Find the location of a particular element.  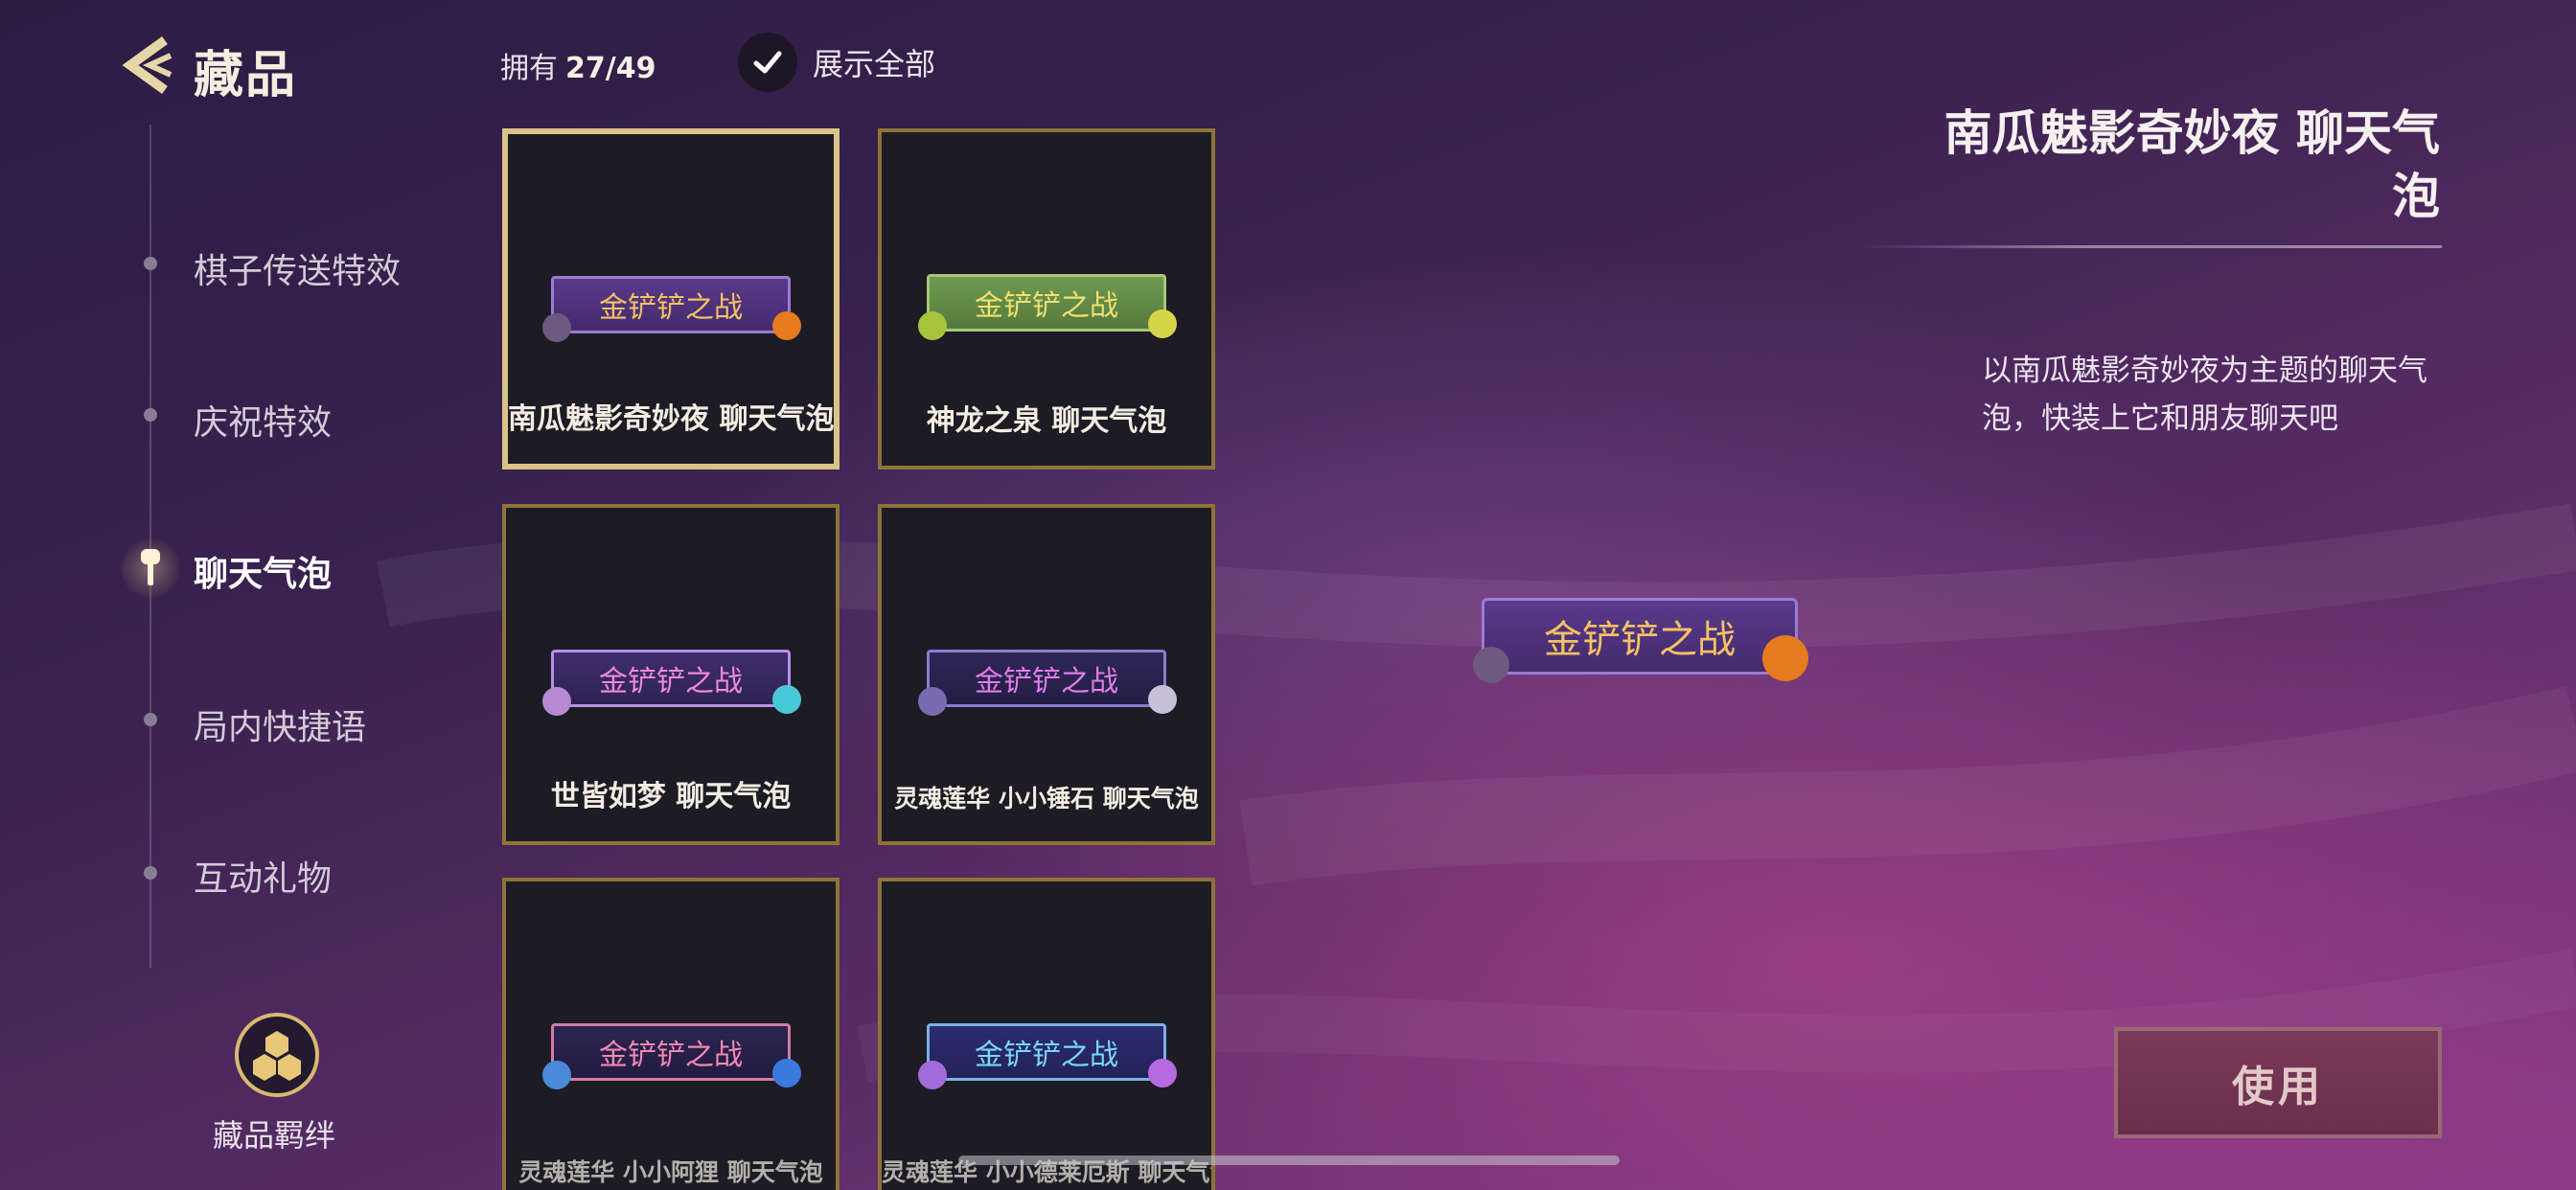

use-button: 使用 is located at coordinates (2278, 1082).